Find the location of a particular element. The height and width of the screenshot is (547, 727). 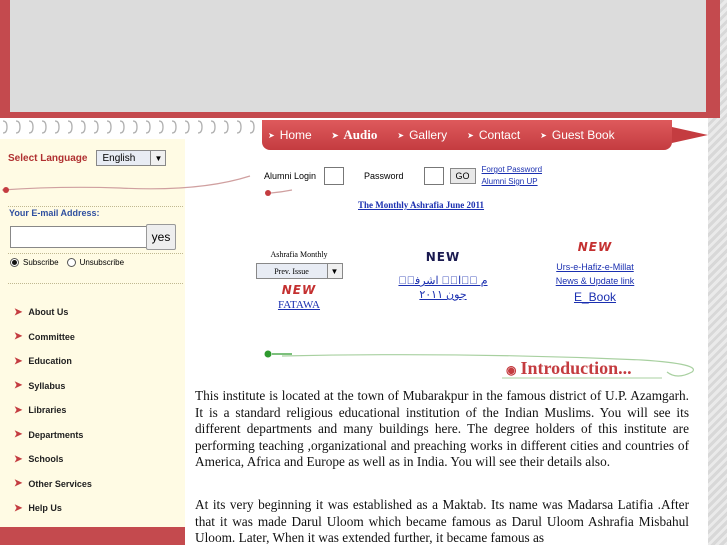

language-dropdown: English ▼ is located at coordinates (131, 158).